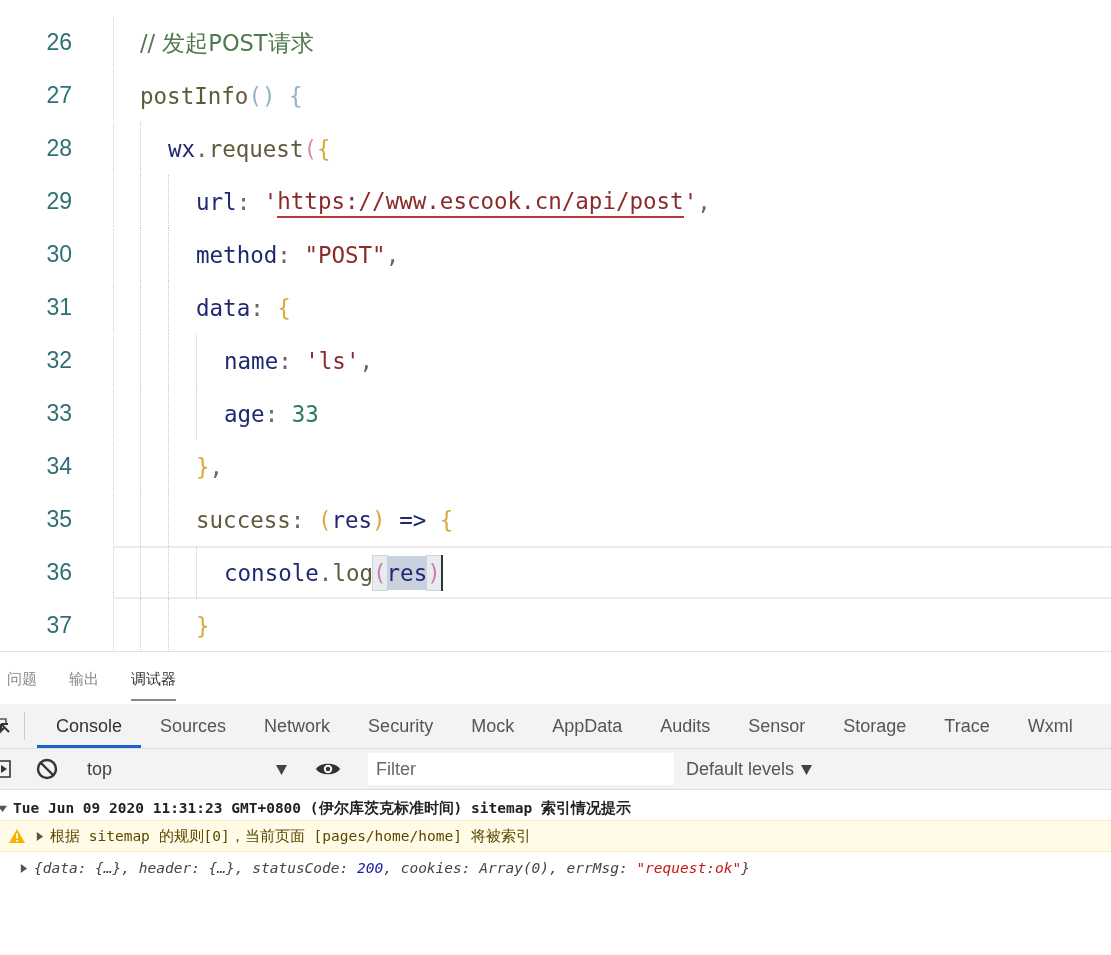 The image size is (1111, 955). What do you see at coordinates (59, 572) in the screenshot?
I see `line-number: 36` at bounding box center [59, 572].